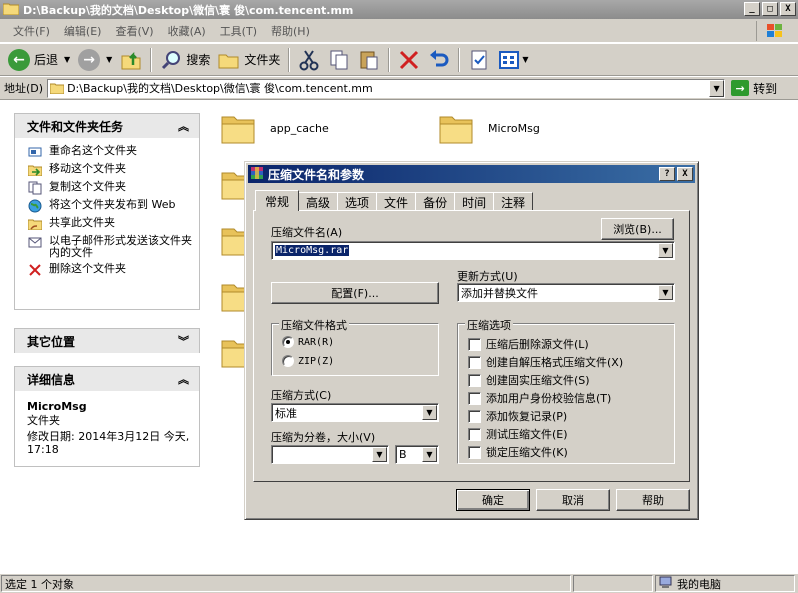  I want to click on task-copy: 复制这个文件夹, so click(110, 188).